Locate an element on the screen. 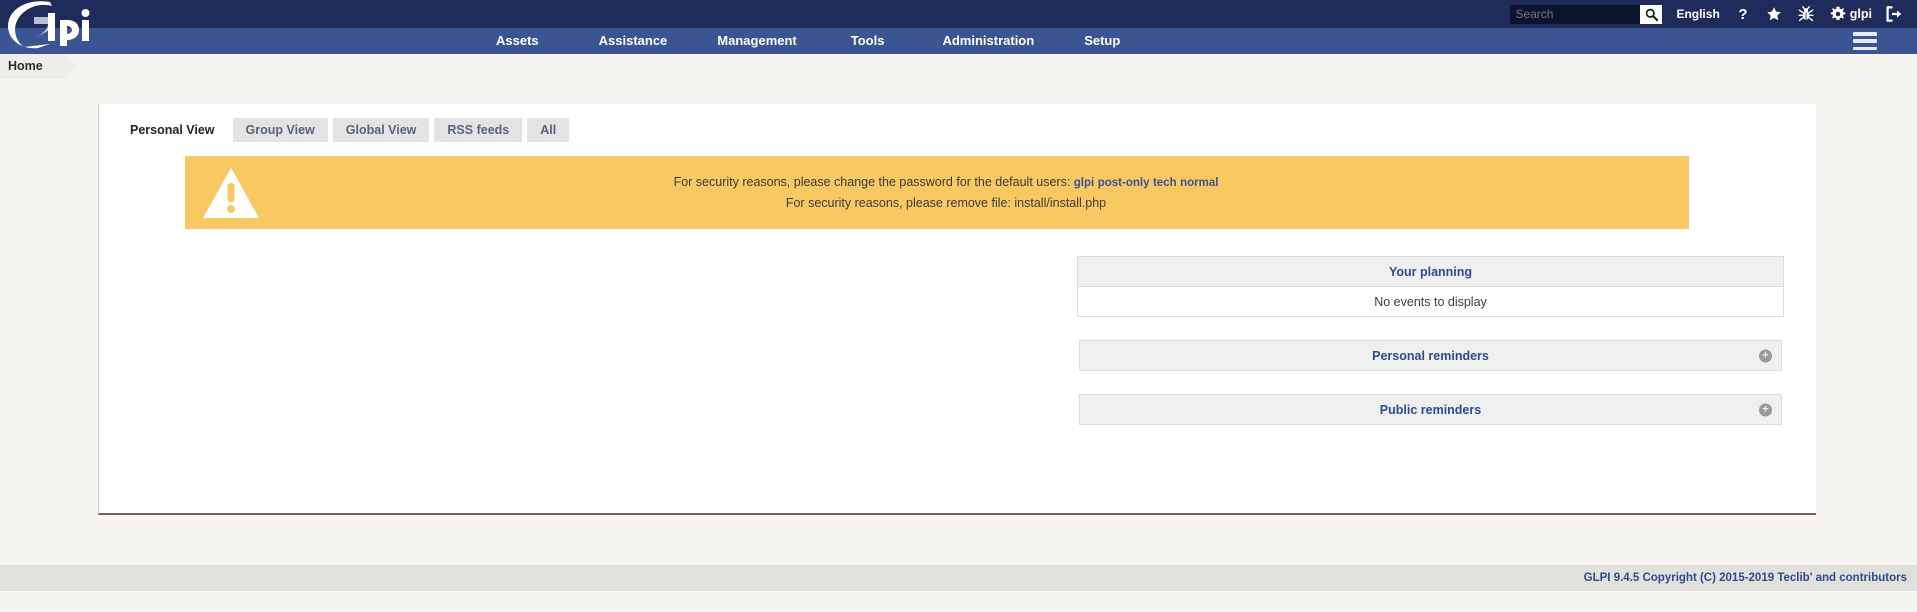 This screenshot has height=612, width=1917. warning-triangle-icon is located at coordinates (224, 193).